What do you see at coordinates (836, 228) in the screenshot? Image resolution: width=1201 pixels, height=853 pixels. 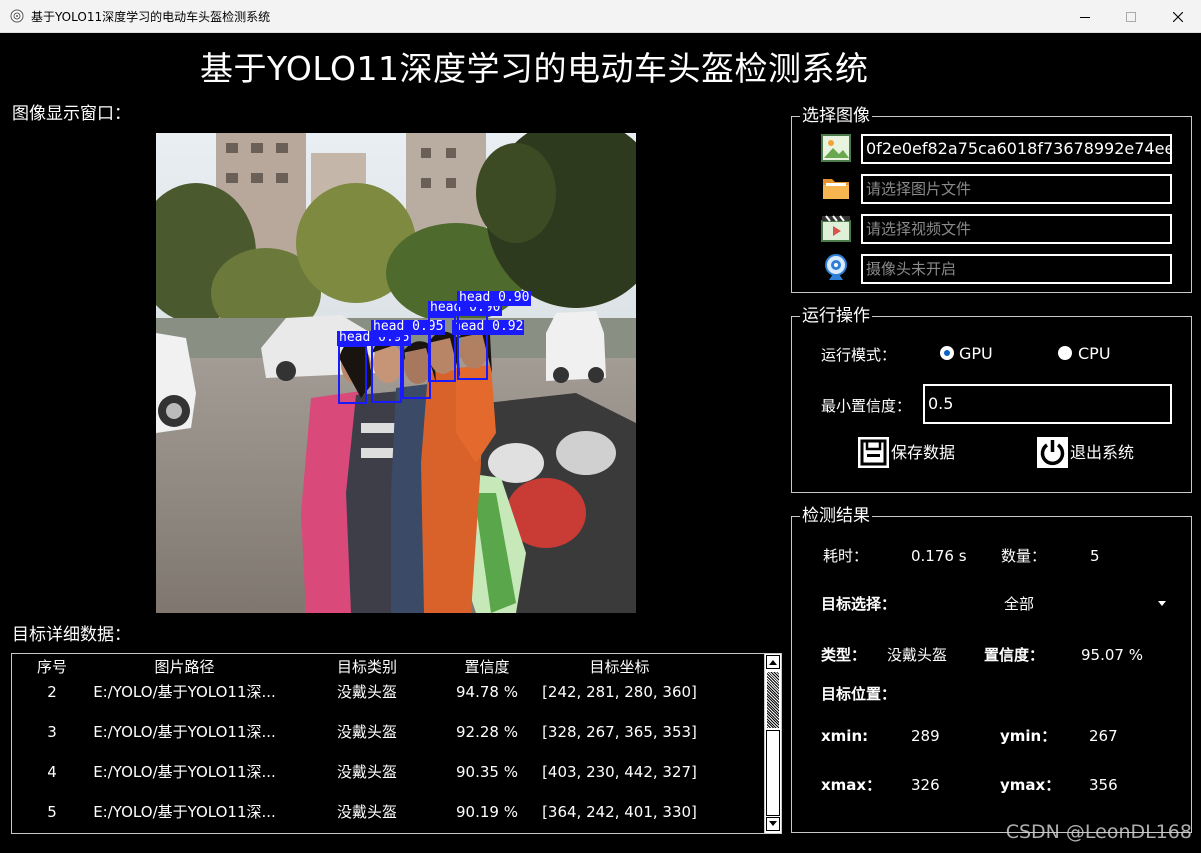 I see `video-icon` at bounding box center [836, 228].